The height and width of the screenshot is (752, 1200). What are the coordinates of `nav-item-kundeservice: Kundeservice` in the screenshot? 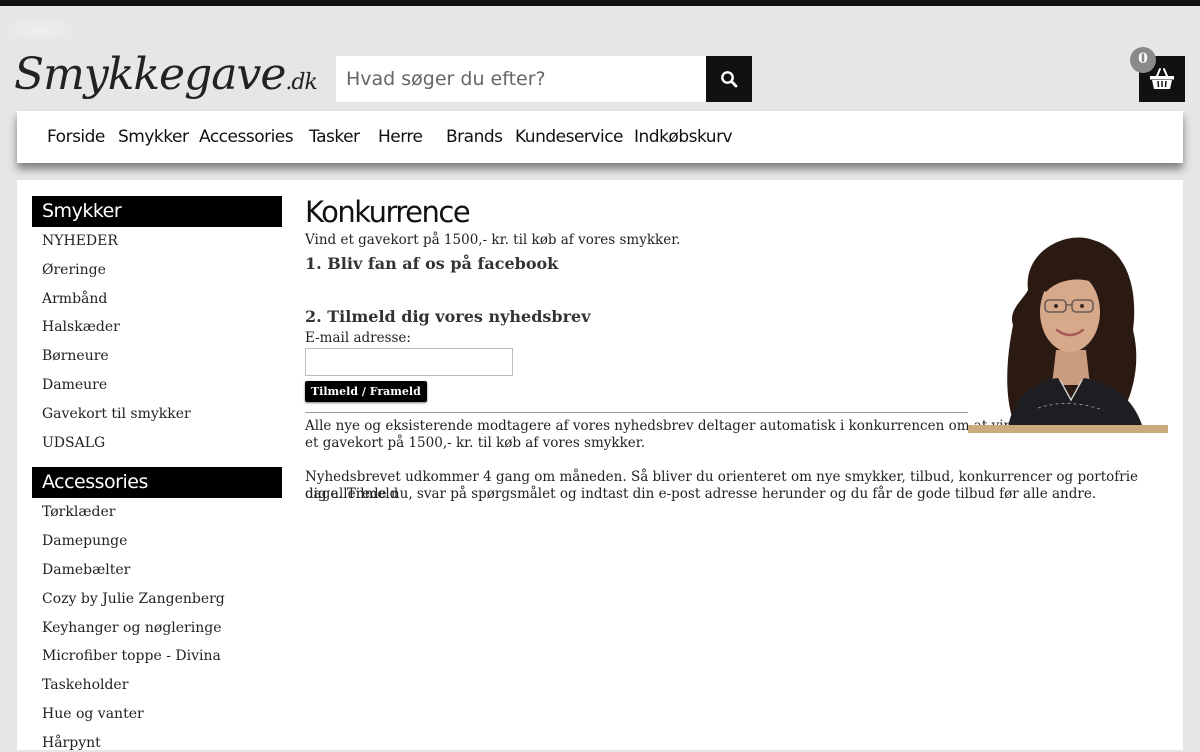 It's located at (569, 137).